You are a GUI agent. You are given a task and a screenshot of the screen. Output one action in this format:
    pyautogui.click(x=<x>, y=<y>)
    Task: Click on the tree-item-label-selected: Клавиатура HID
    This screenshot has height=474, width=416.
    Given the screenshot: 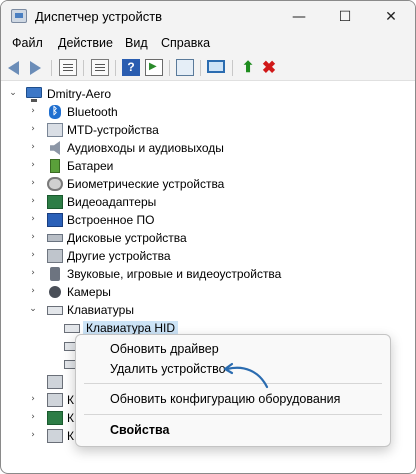 What is the action you would take?
    pyautogui.click(x=130, y=328)
    